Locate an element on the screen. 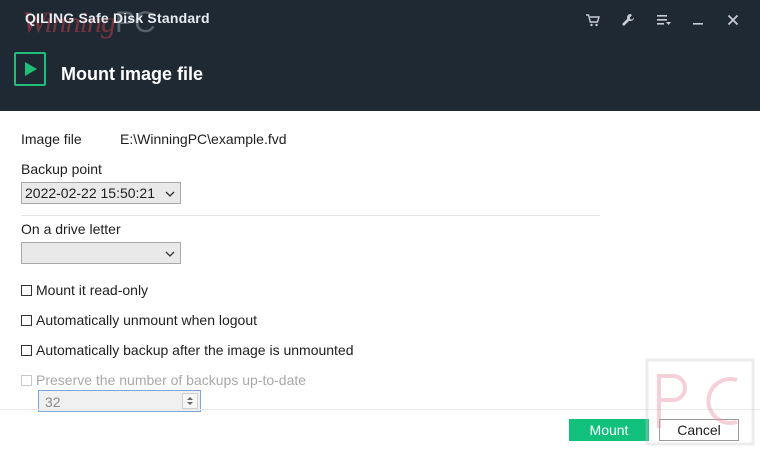  app-title: QILING Safe Disk Standard is located at coordinates (117, 18).